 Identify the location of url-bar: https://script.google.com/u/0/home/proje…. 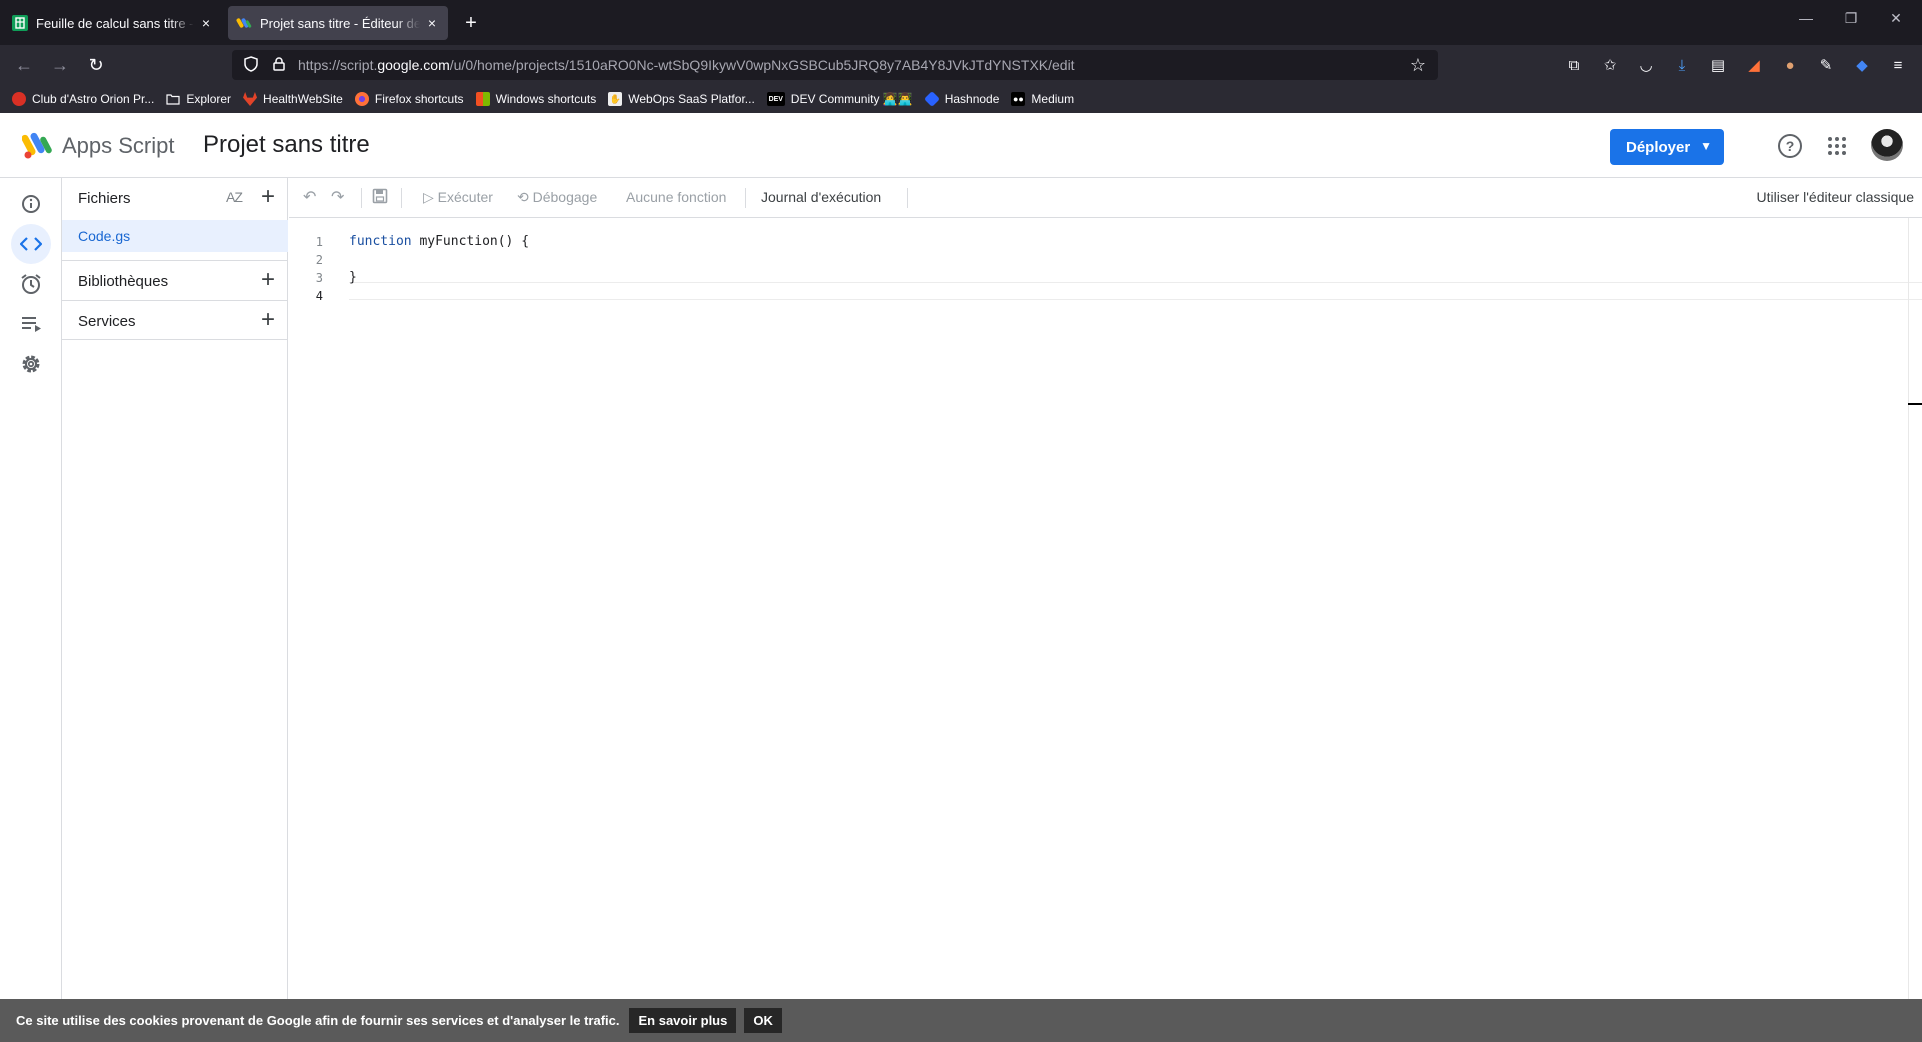
(835, 65).